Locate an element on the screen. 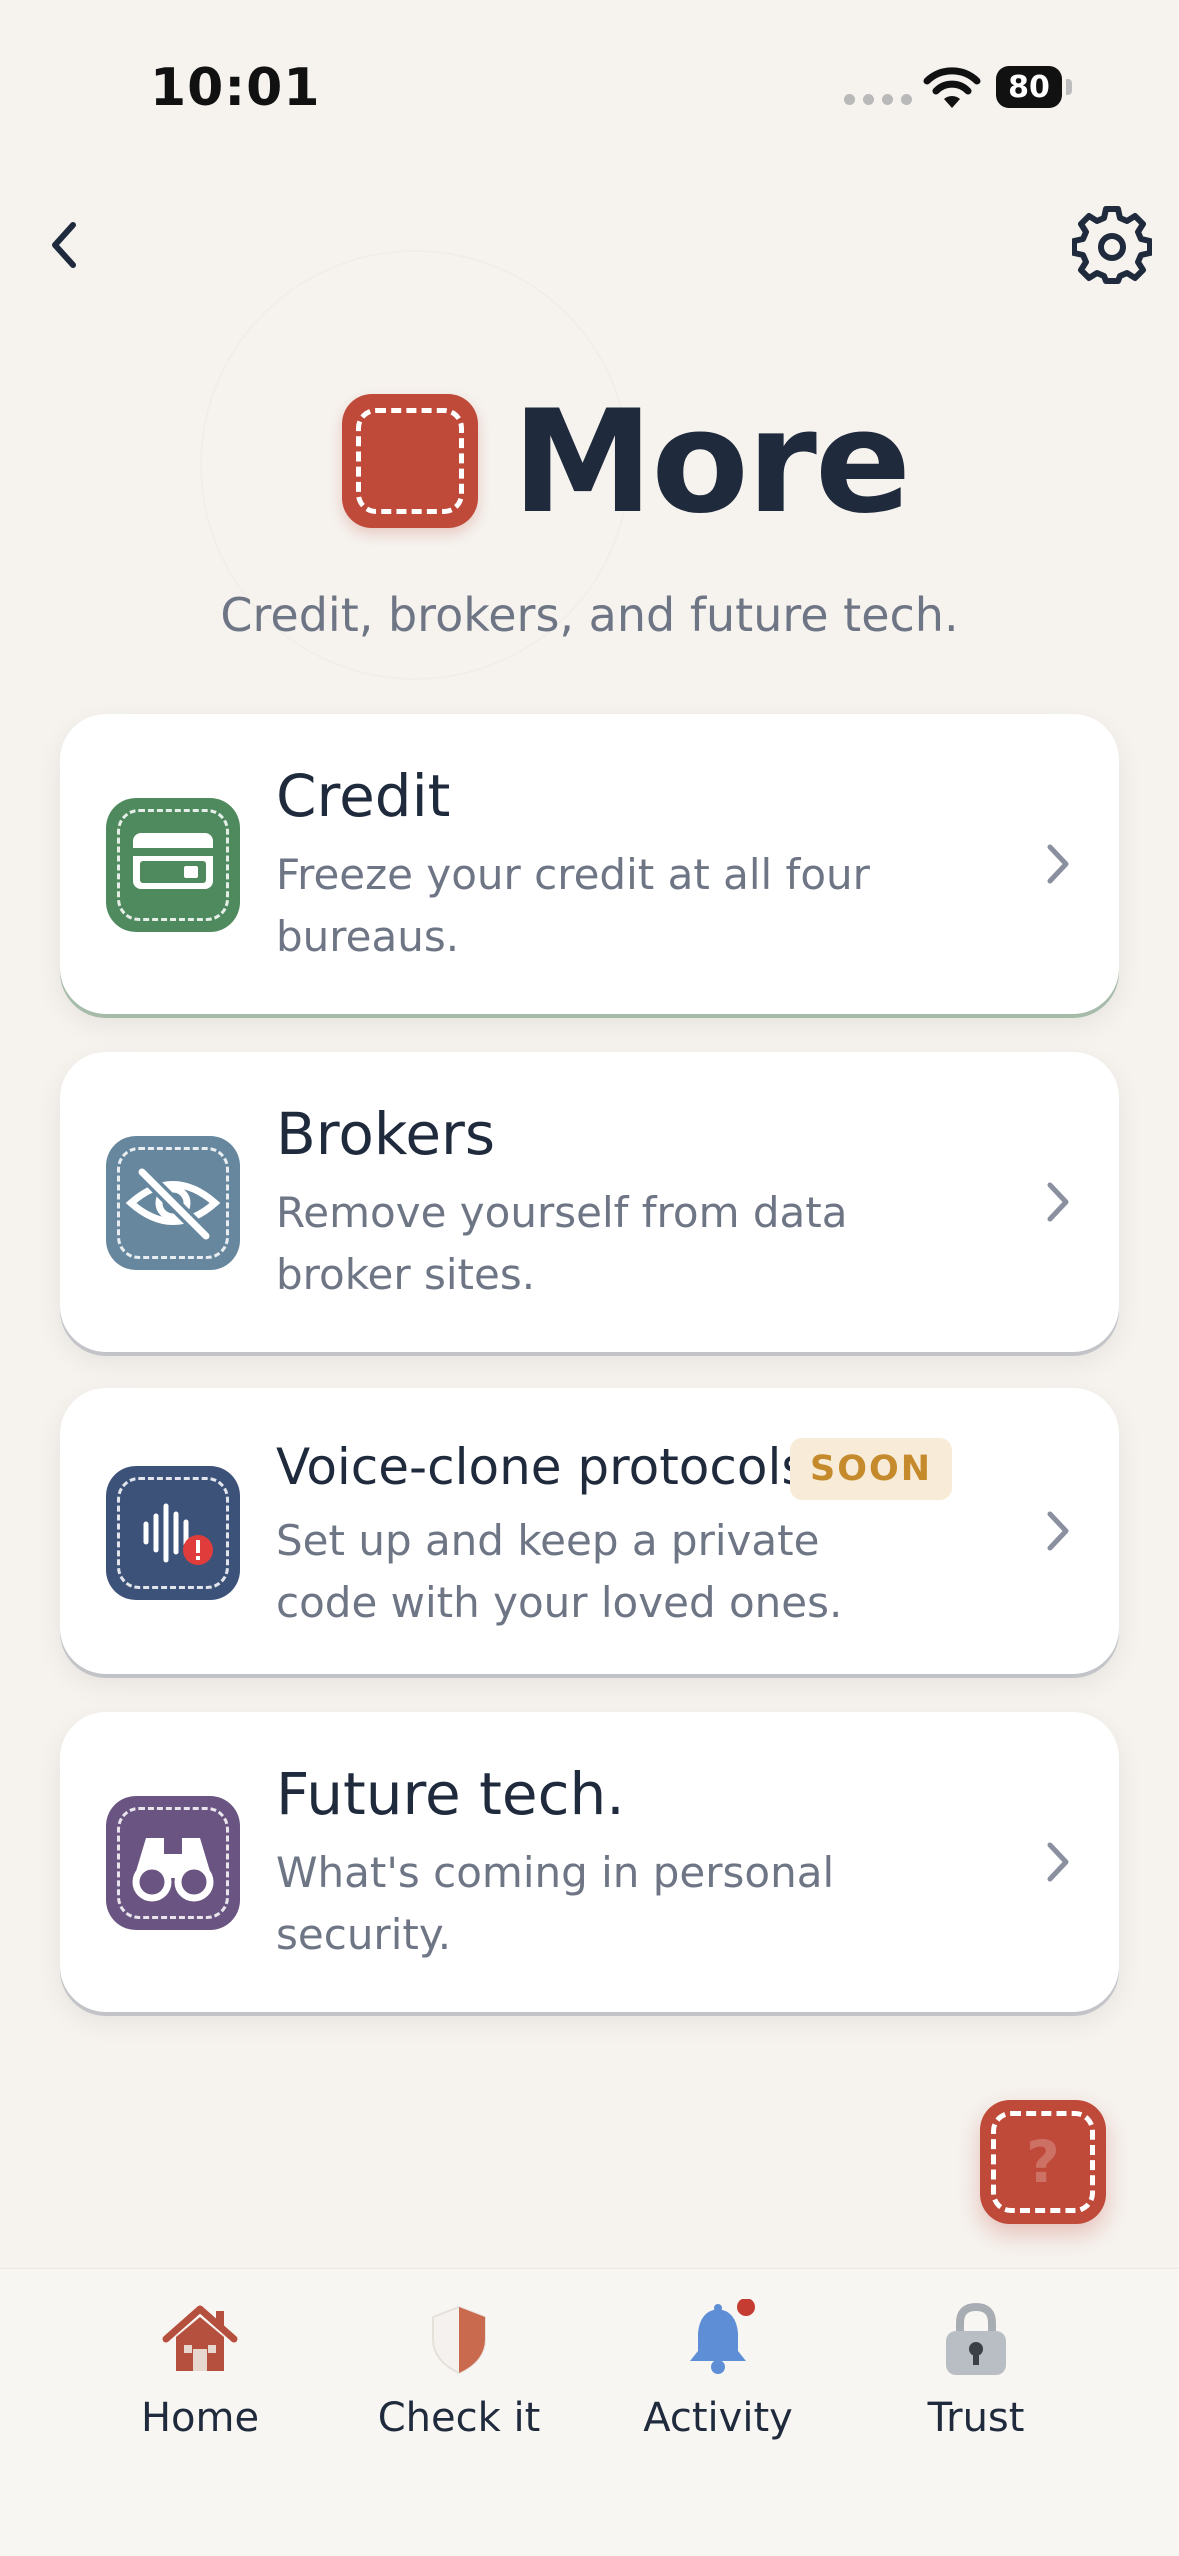 This screenshot has width=1179, height=2556. tab-home: Home is located at coordinates (200, 2374).